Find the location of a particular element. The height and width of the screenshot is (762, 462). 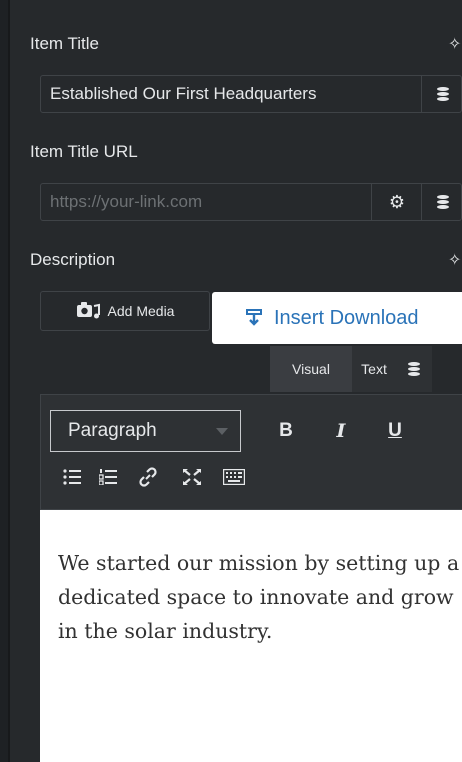

gear-icon: ⚙ is located at coordinates (397, 201).